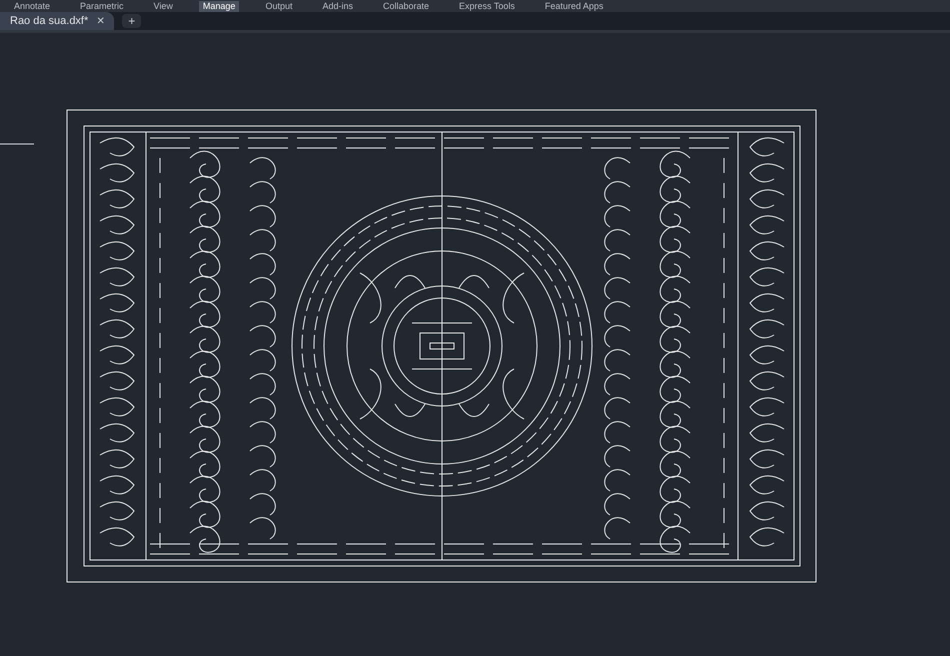 Image resolution: width=950 pixels, height=656 pixels. Describe the element at coordinates (406, 6) in the screenshot. I see `ribbon-tab: Collaborate` at that location.